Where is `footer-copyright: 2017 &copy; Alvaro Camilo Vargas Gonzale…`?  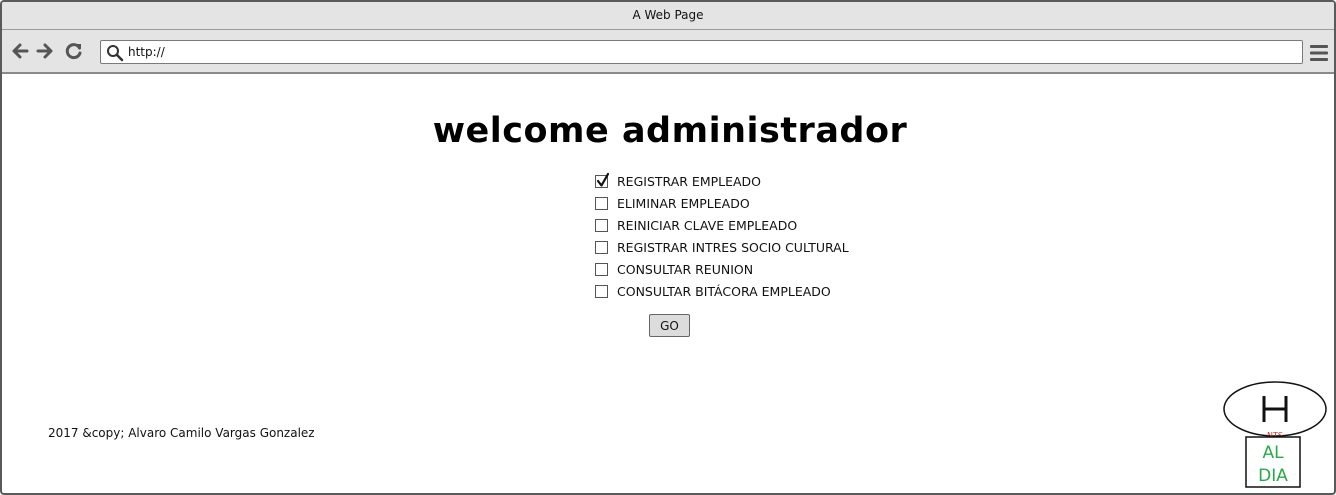 footer-copyright: 2017 &copy; Alvaro Camilo Vargas Gonzale… is located at coordinates (181, 433).